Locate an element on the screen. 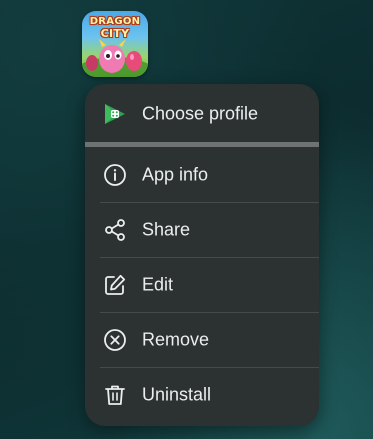 The height and width of the screenshot is (439, 373). app-name-line-2: CITY is located at coordinates (115, 33).